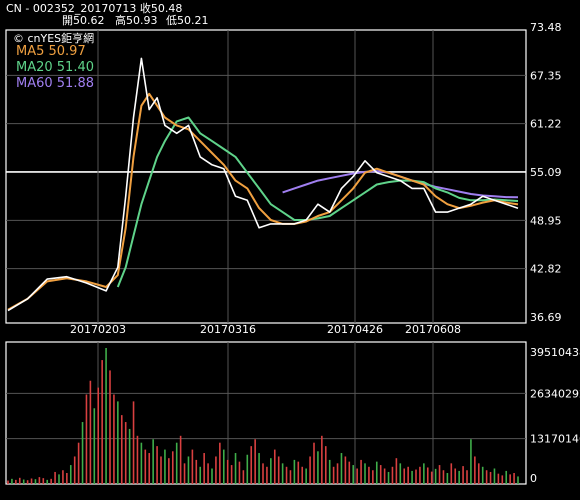  I want to click on price-y-tick-label: 61.22, so click(546, 124).